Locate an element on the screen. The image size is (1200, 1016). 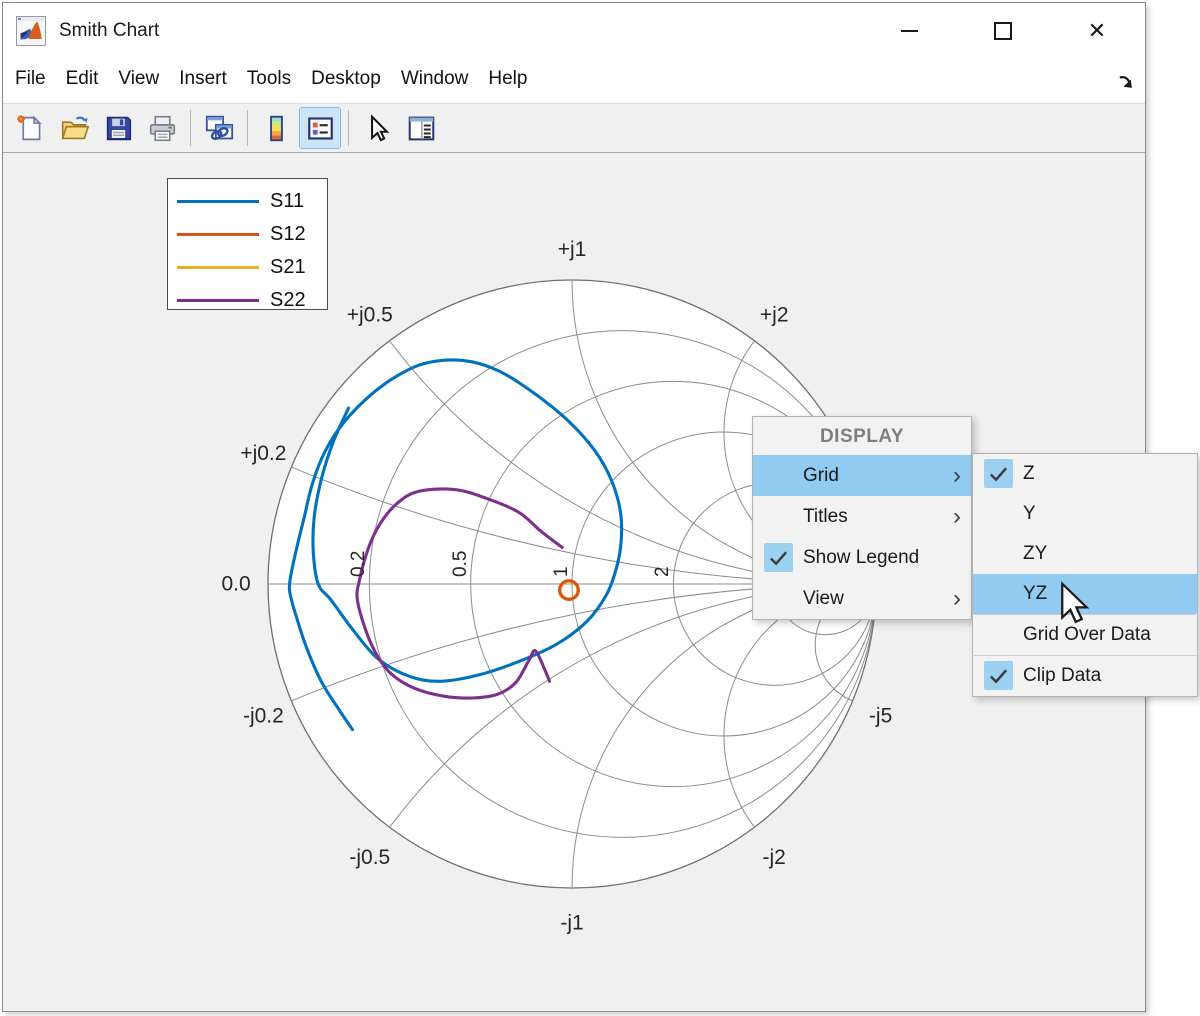
legend-entry-s21: S21 is located at coordinates (247, 267).